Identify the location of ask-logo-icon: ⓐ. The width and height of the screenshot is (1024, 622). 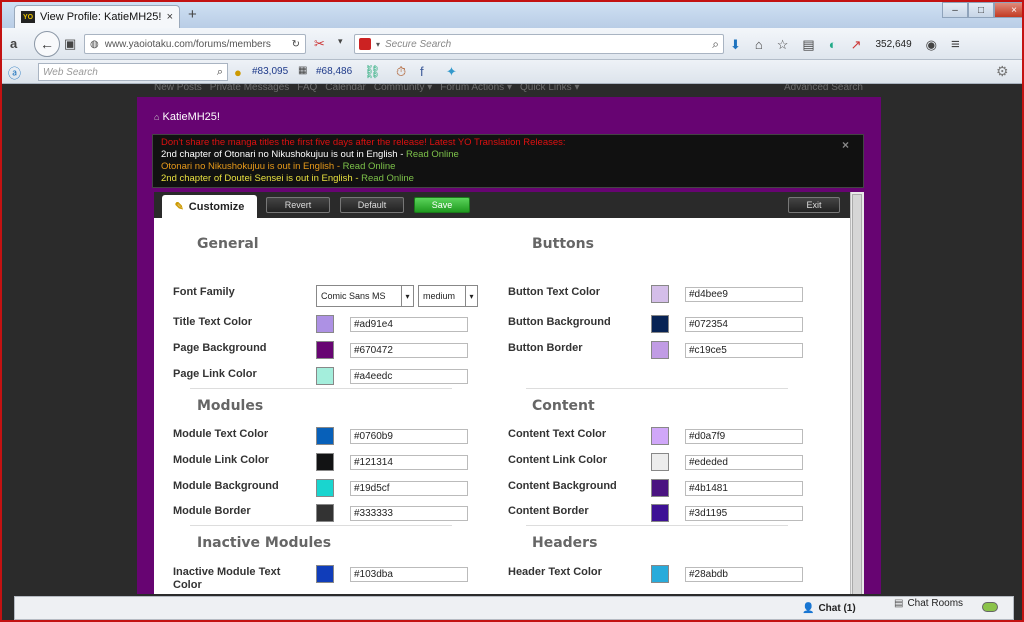
(14, 72).